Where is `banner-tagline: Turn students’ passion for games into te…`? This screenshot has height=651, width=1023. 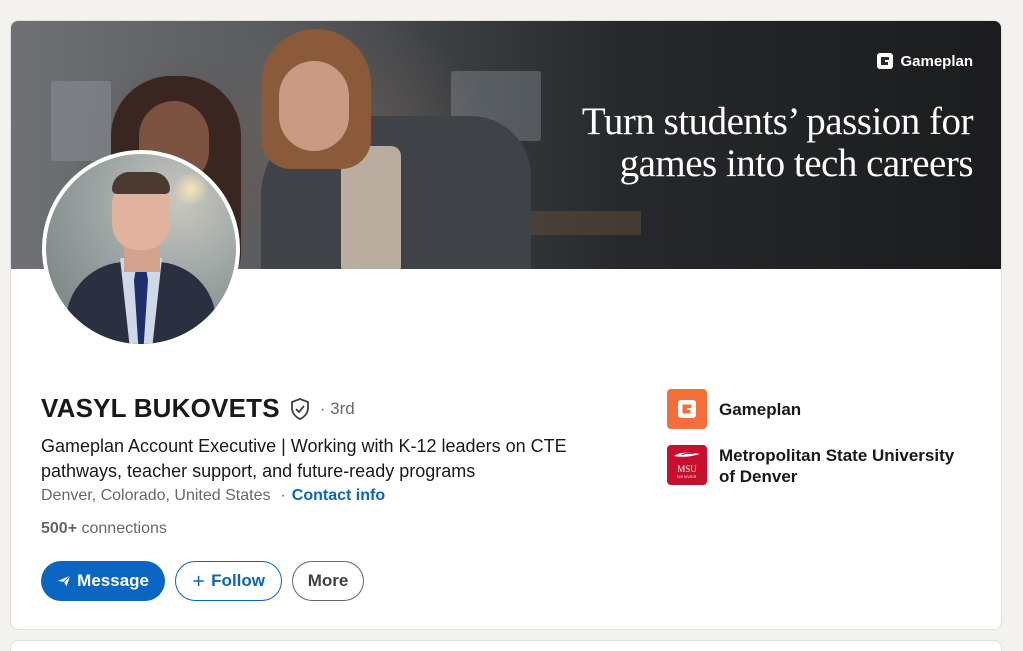 banner-tagline: Turn students’ passion for games into te… is located at coordinates (763, 142).